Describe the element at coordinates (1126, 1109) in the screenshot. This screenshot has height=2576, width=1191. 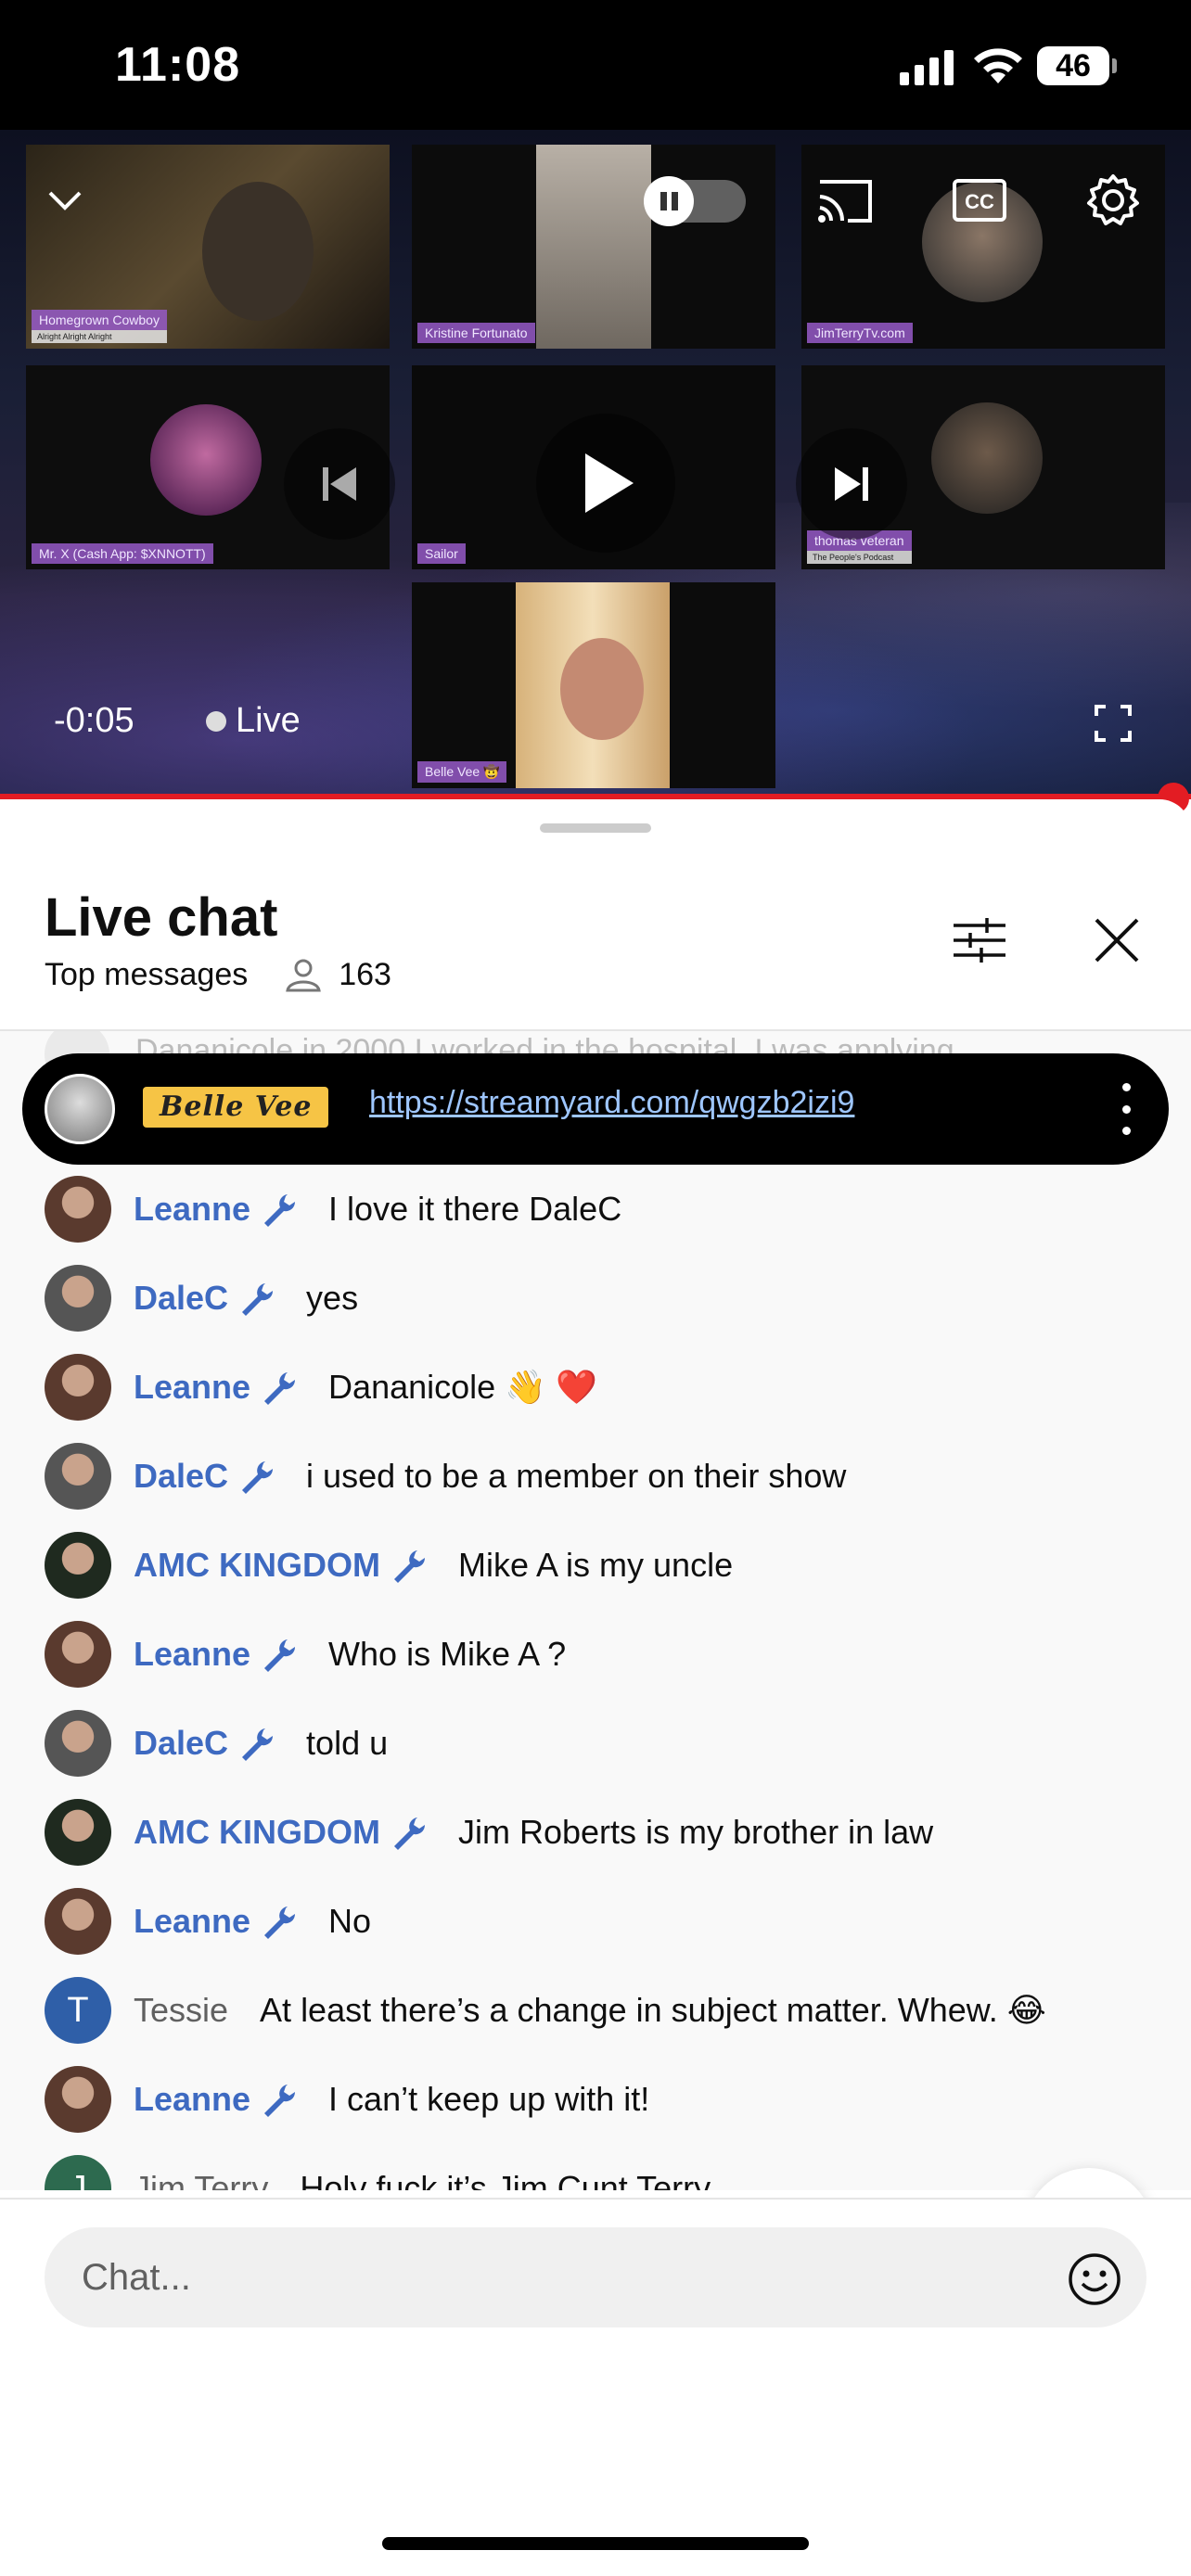
I see `more-vert-icon` at that location.